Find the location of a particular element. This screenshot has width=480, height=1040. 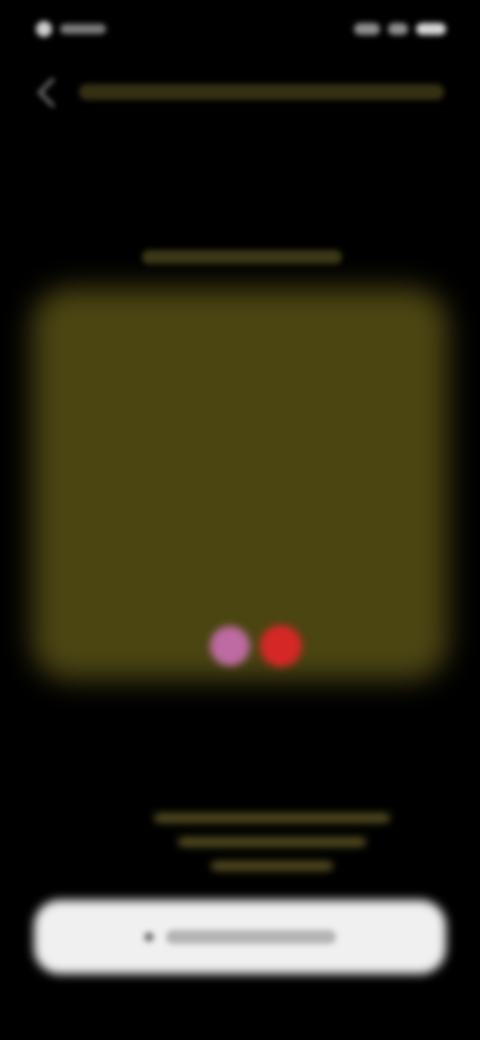

status-right is located at coordinates (391, 29).